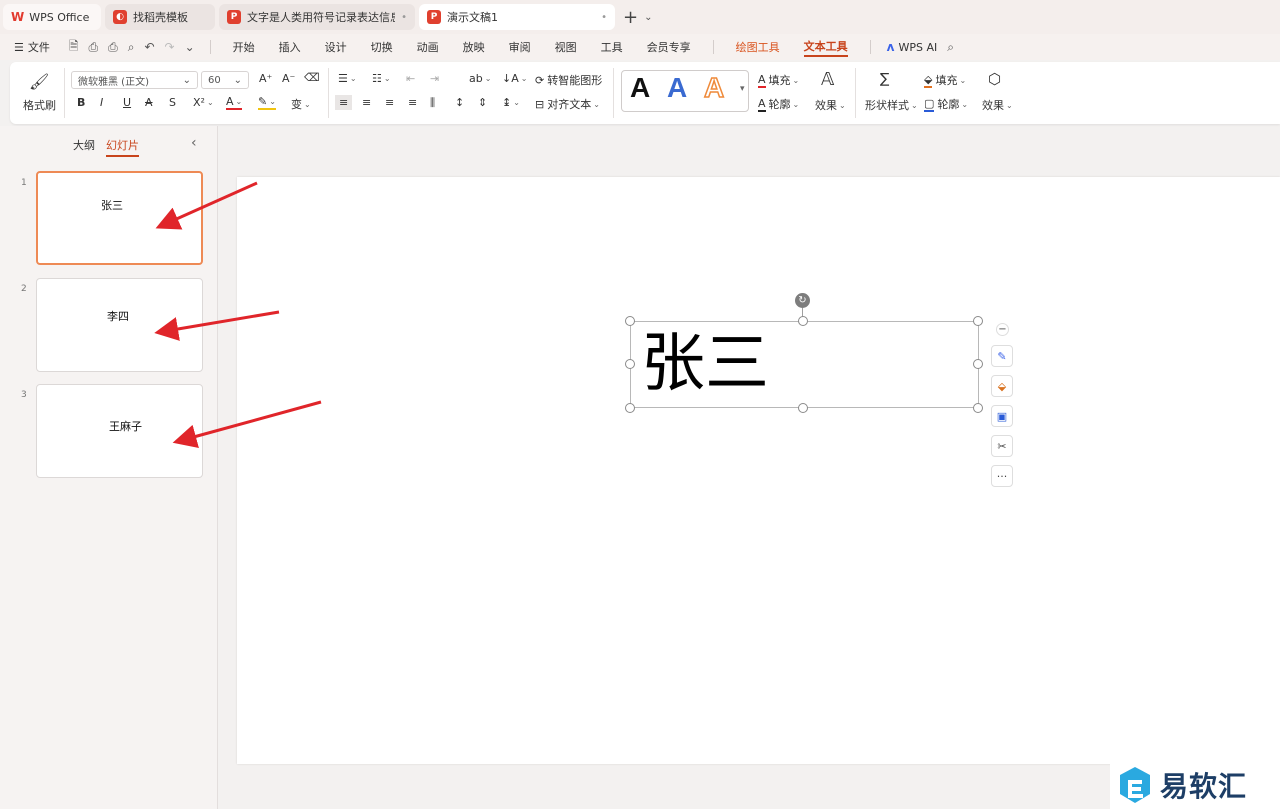 The width and height of the screenshot is (1280, 809). I want to click on text-outline-button: A 轮廓 ⌄, so click(778, 104).